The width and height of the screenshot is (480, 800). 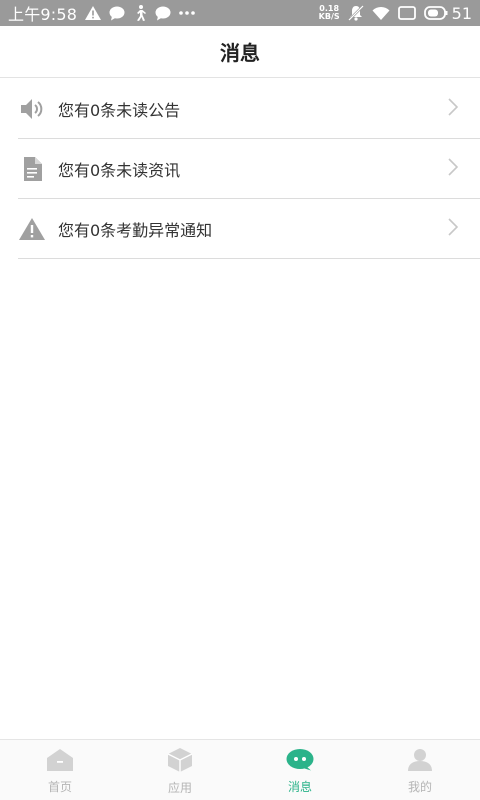 What do you see at coordinates (60, 762) in the screenshot?
I see `home-icon` at bounding box center [60, 762].